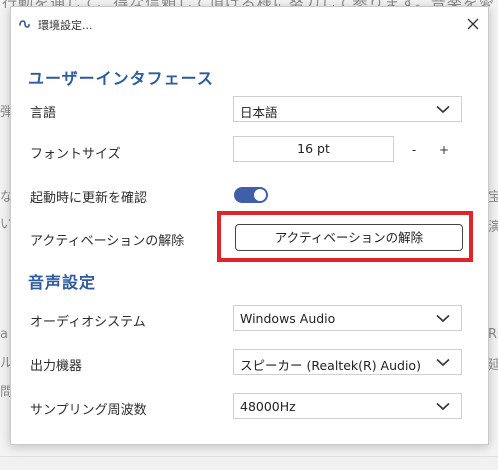  I want to click on font-size-decrement-button: -, so click(414, 150).